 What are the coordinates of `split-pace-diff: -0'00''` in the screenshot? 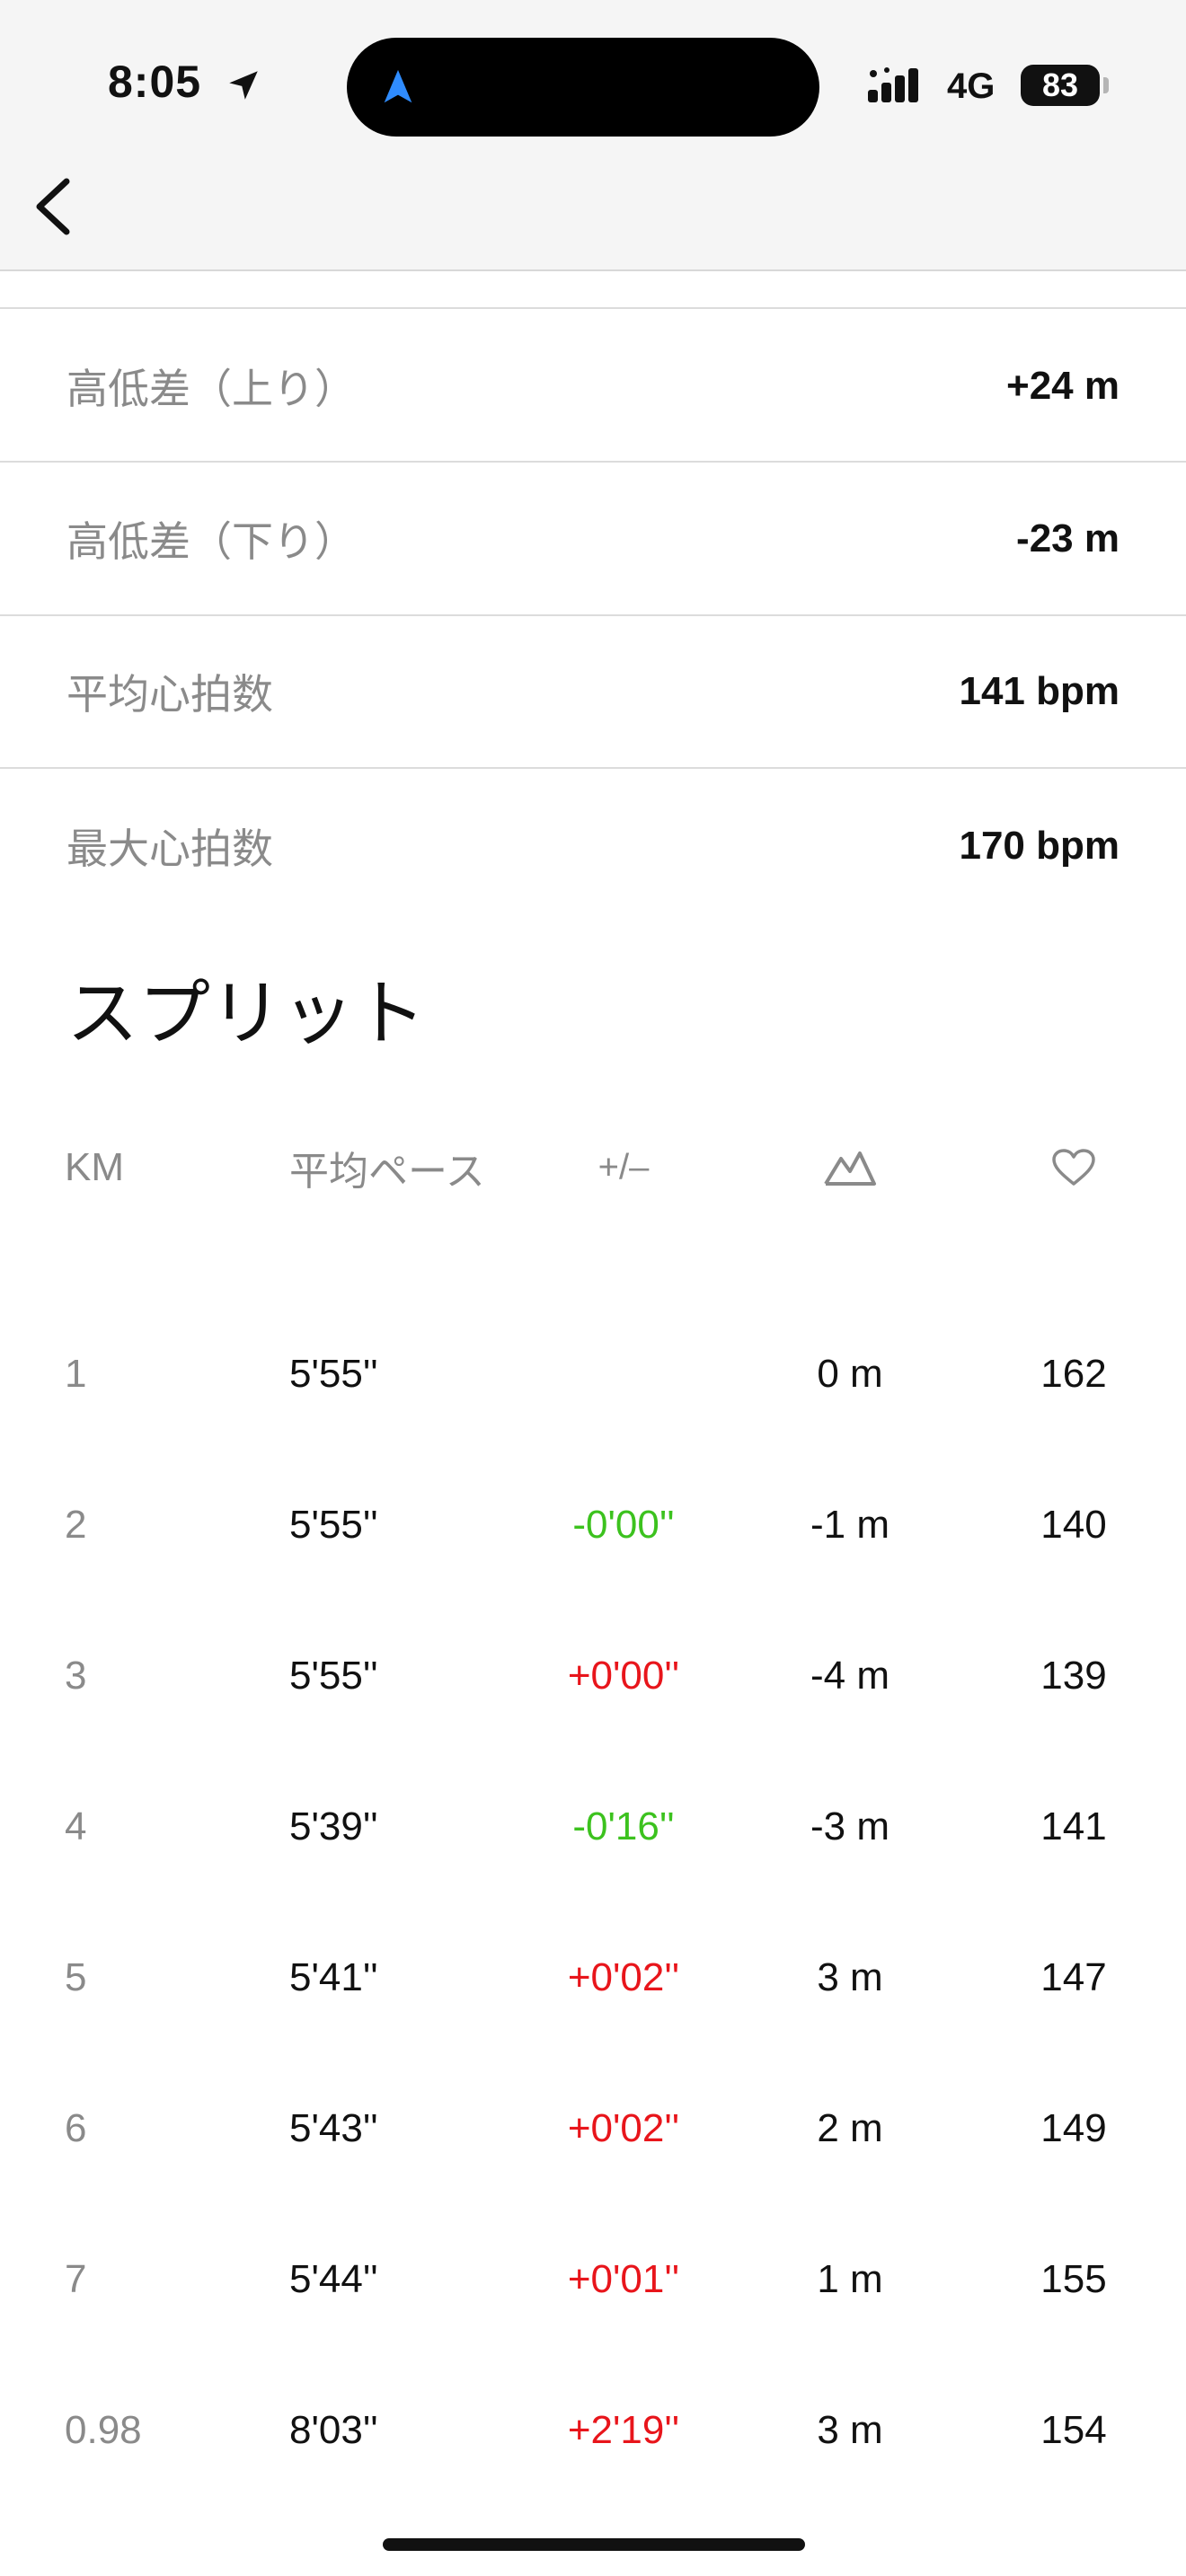 It's located at (623, 1525).